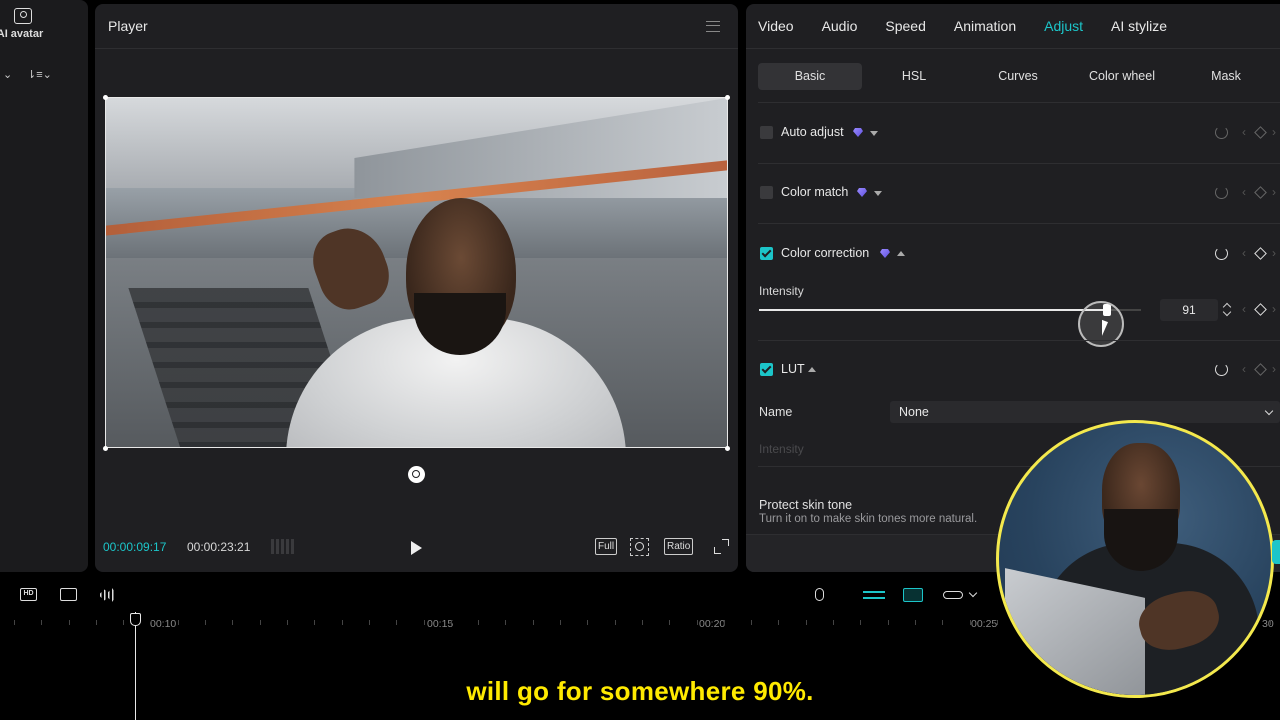  What do you see at coordinates (766, 132) in the screenshot?
I see `auto-adjust-checkbox` at bounding box center [766, 132].